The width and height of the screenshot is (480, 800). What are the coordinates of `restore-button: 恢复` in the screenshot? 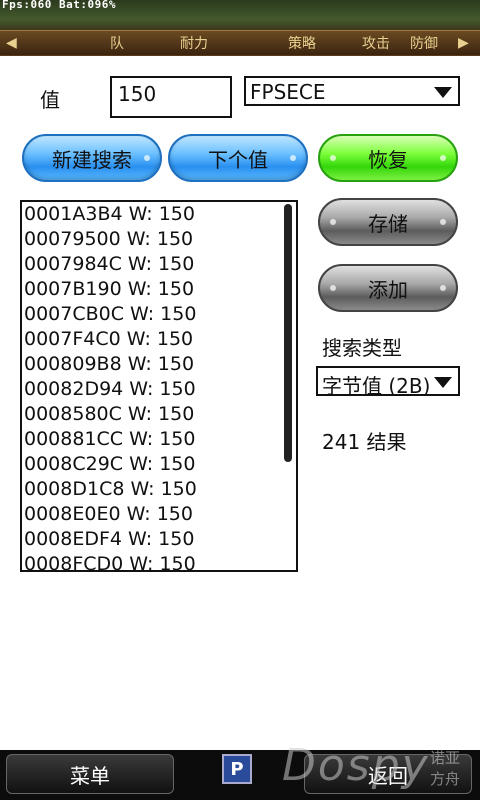 It's located at (388, 158).